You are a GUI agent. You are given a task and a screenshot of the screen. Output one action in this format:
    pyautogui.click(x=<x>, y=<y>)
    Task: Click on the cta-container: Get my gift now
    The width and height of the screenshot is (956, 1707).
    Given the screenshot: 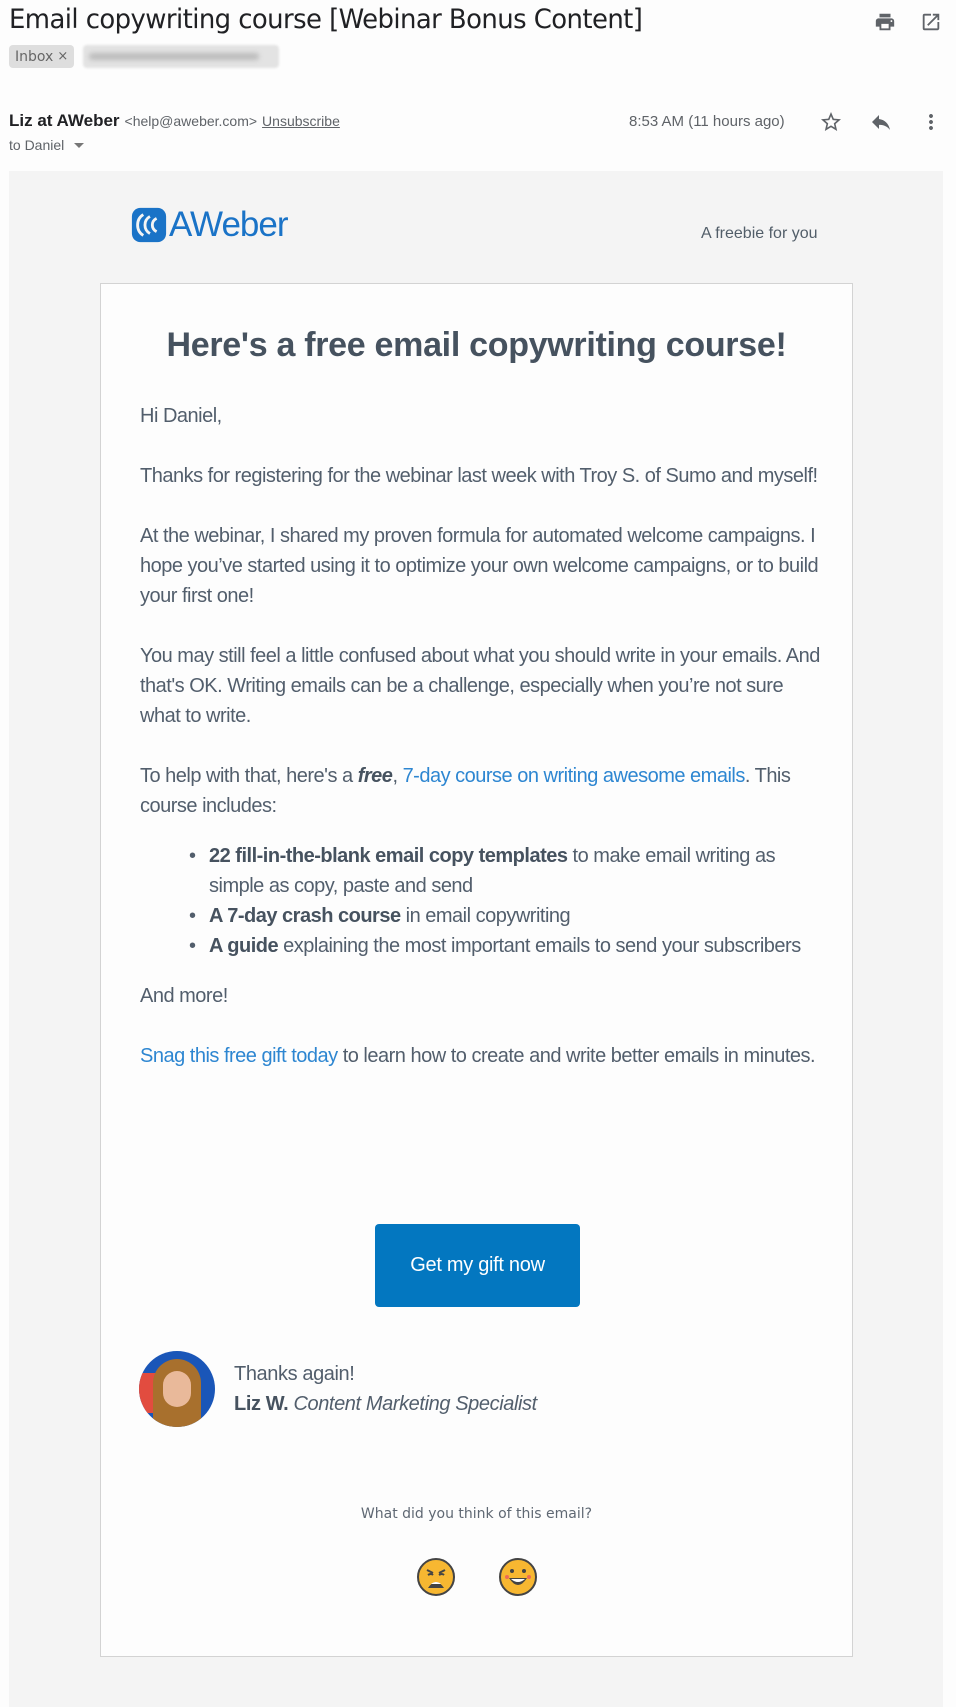 What is the action you would take?
    pyautogui.click(x=477, y=1265)
    